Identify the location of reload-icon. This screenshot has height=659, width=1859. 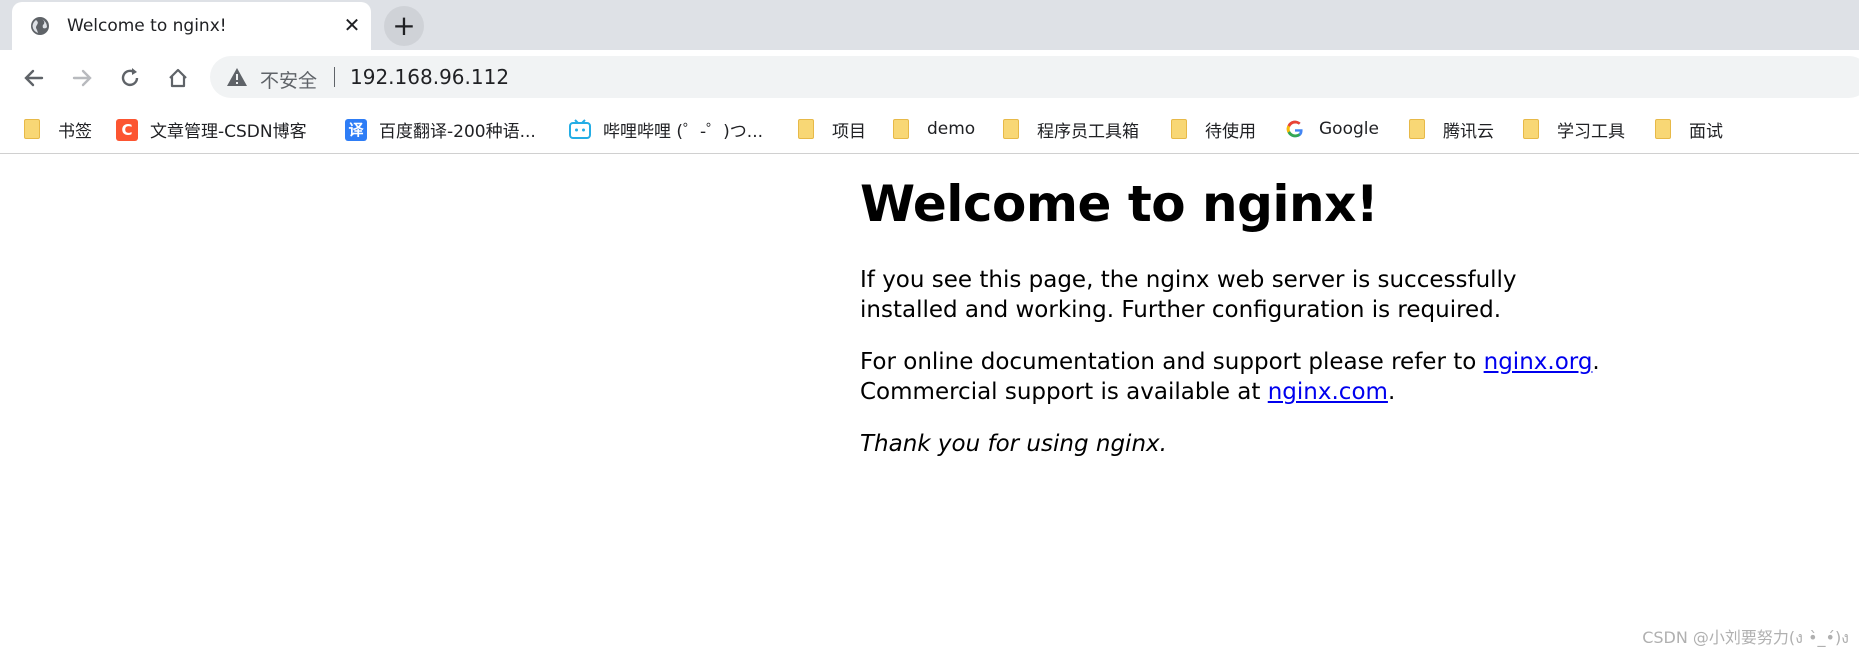
(130, 78).